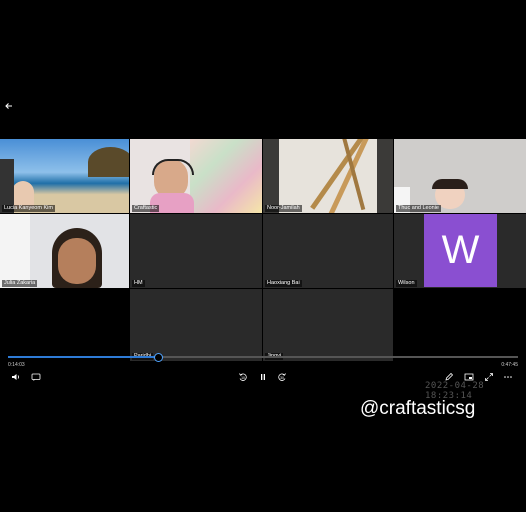  What do you see at coordinates (28, 208) in the screenshot?
I see `participant-name: Lucia Kanyeom Kim` at bounding box center [28, 208].